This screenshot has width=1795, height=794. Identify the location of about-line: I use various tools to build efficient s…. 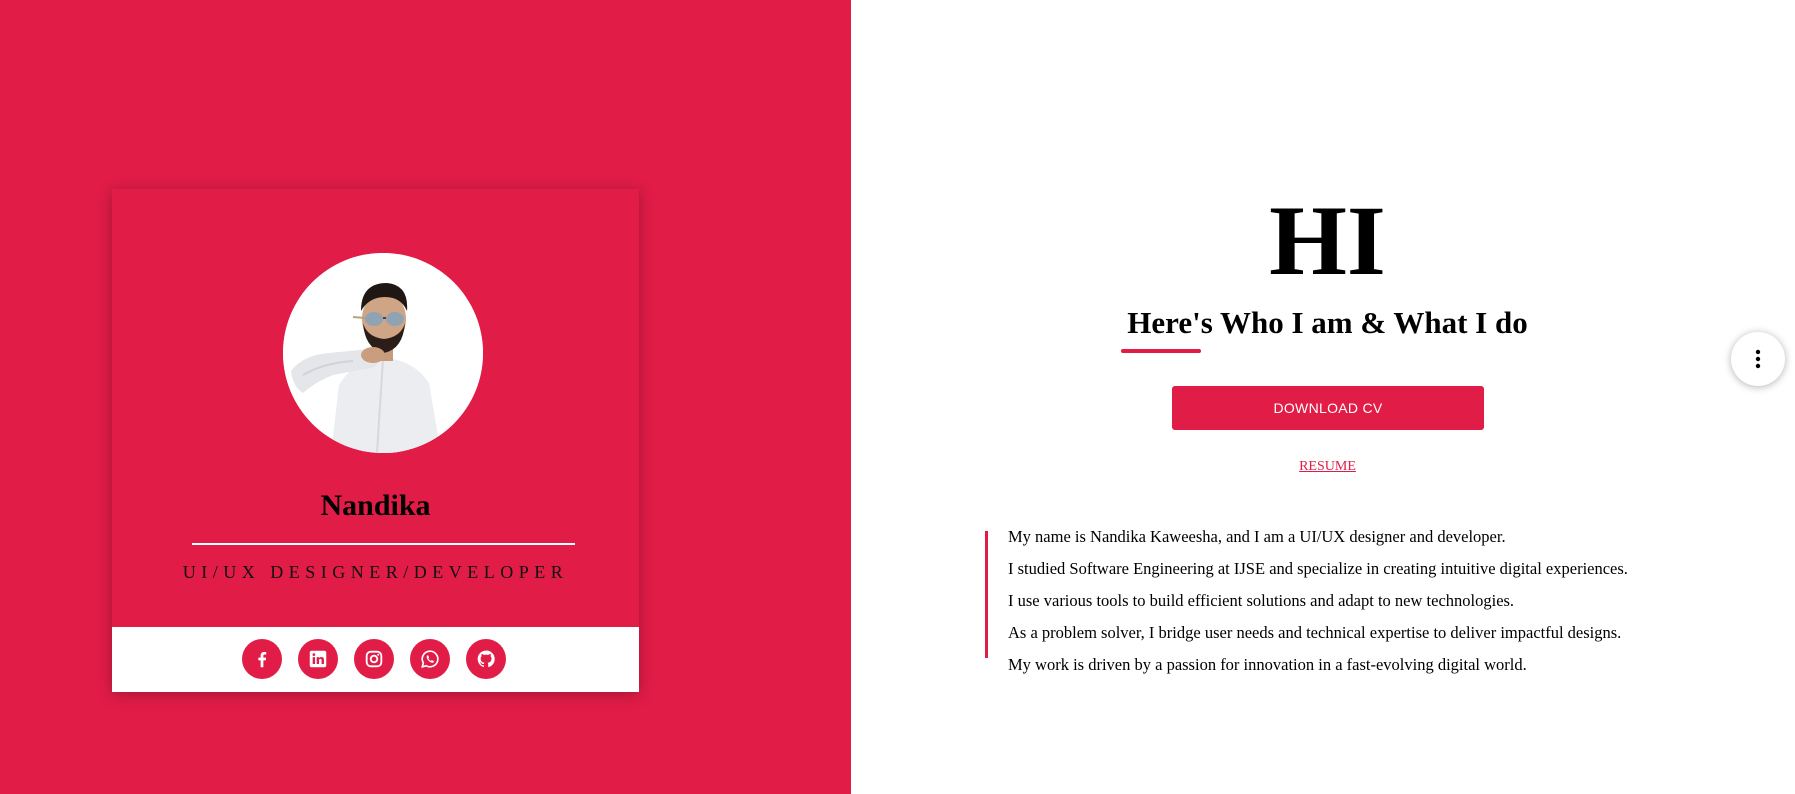
(1261, 600).